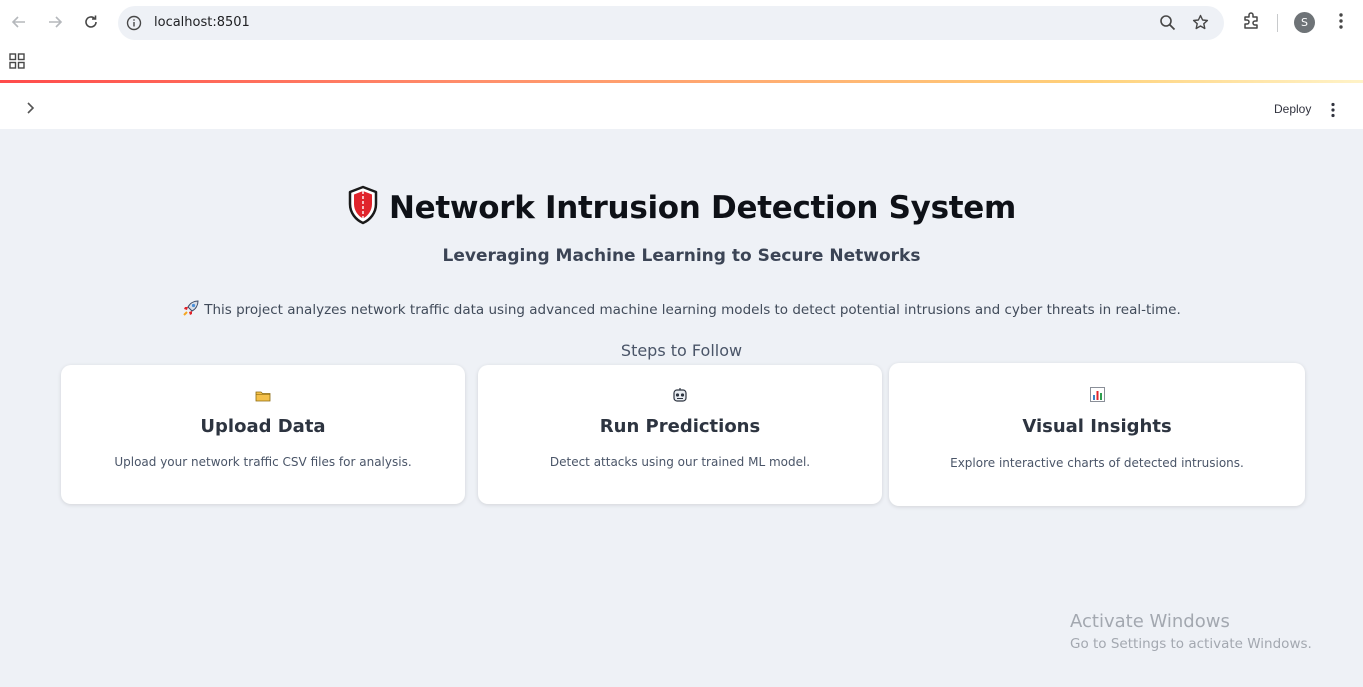  What do you see at coordinates (263, 426) in the screenshot?
I see `card-title: Upload Data` at bounding box center [263, 426].